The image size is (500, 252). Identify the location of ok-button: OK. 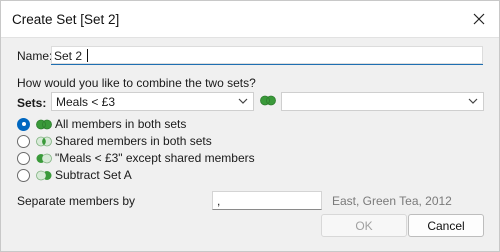
(364, 225).